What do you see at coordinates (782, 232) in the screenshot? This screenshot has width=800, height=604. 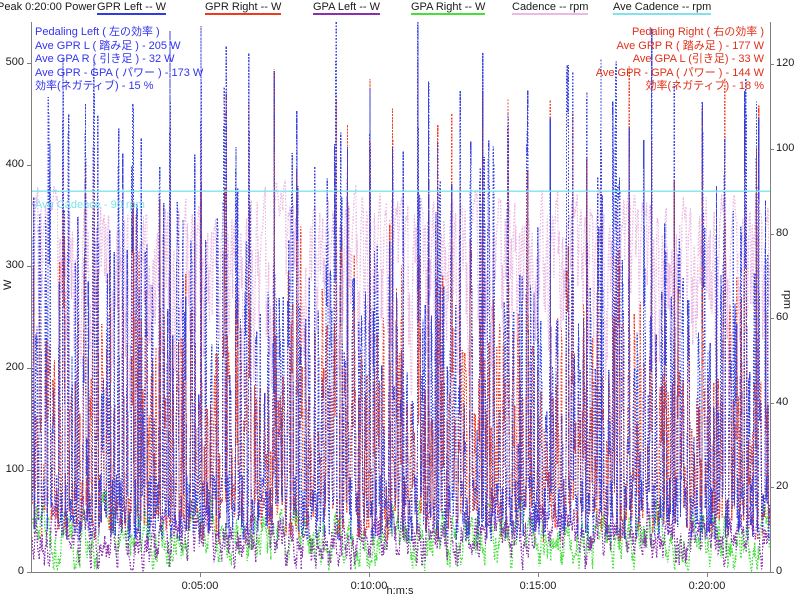 I see `y-tick-right-80: 80` at bounding box center [782, 232].